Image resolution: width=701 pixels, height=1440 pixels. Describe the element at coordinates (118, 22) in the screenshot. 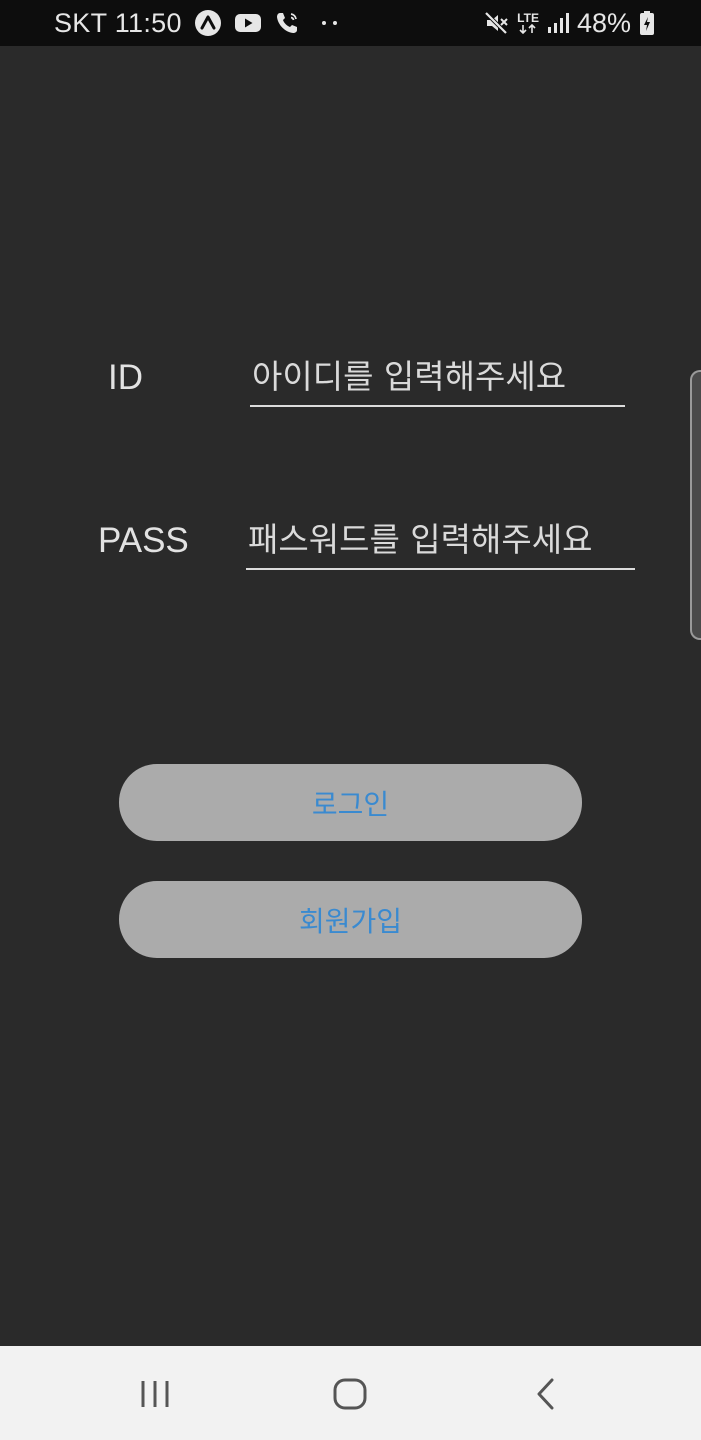

I see `carrier-time: SKT 11:50` at that location.